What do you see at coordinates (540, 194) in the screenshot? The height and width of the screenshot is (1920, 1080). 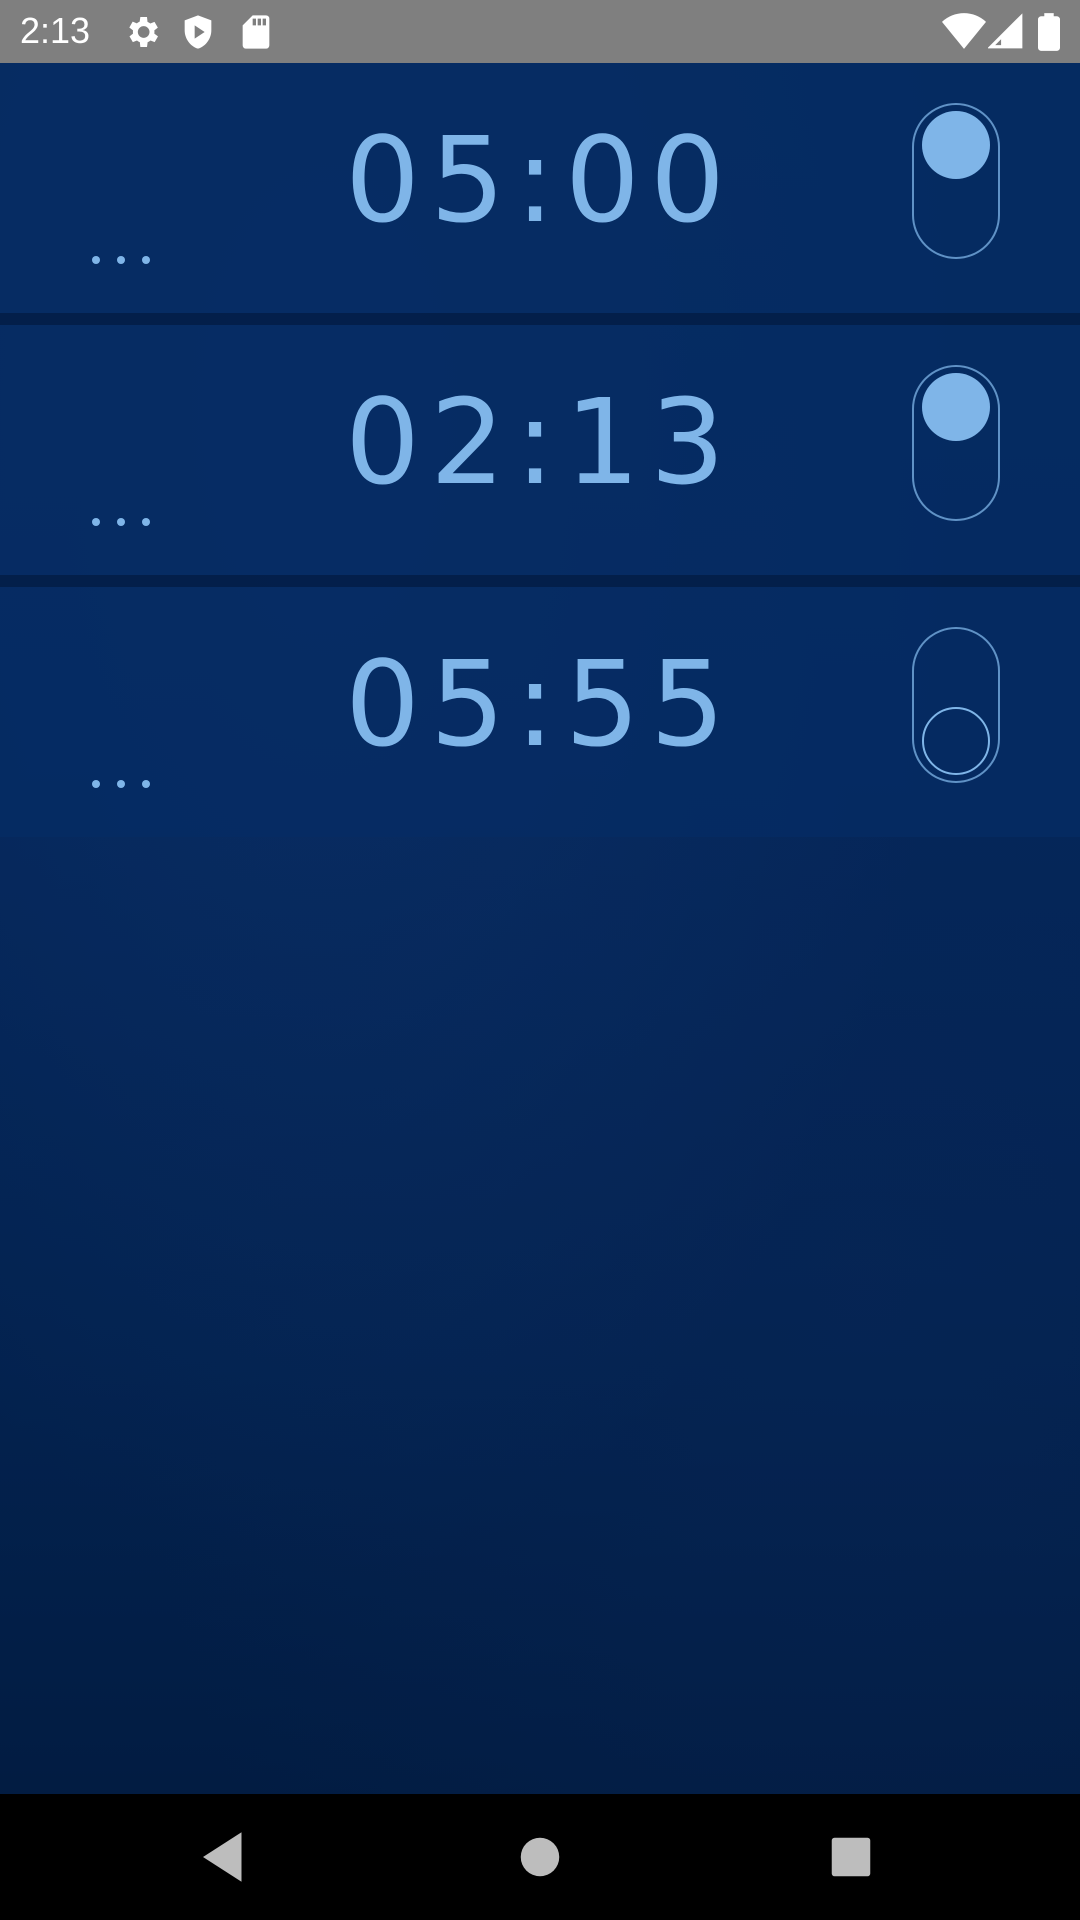 I see `alarm-row: 05:00` at bounding box center [540, 194].